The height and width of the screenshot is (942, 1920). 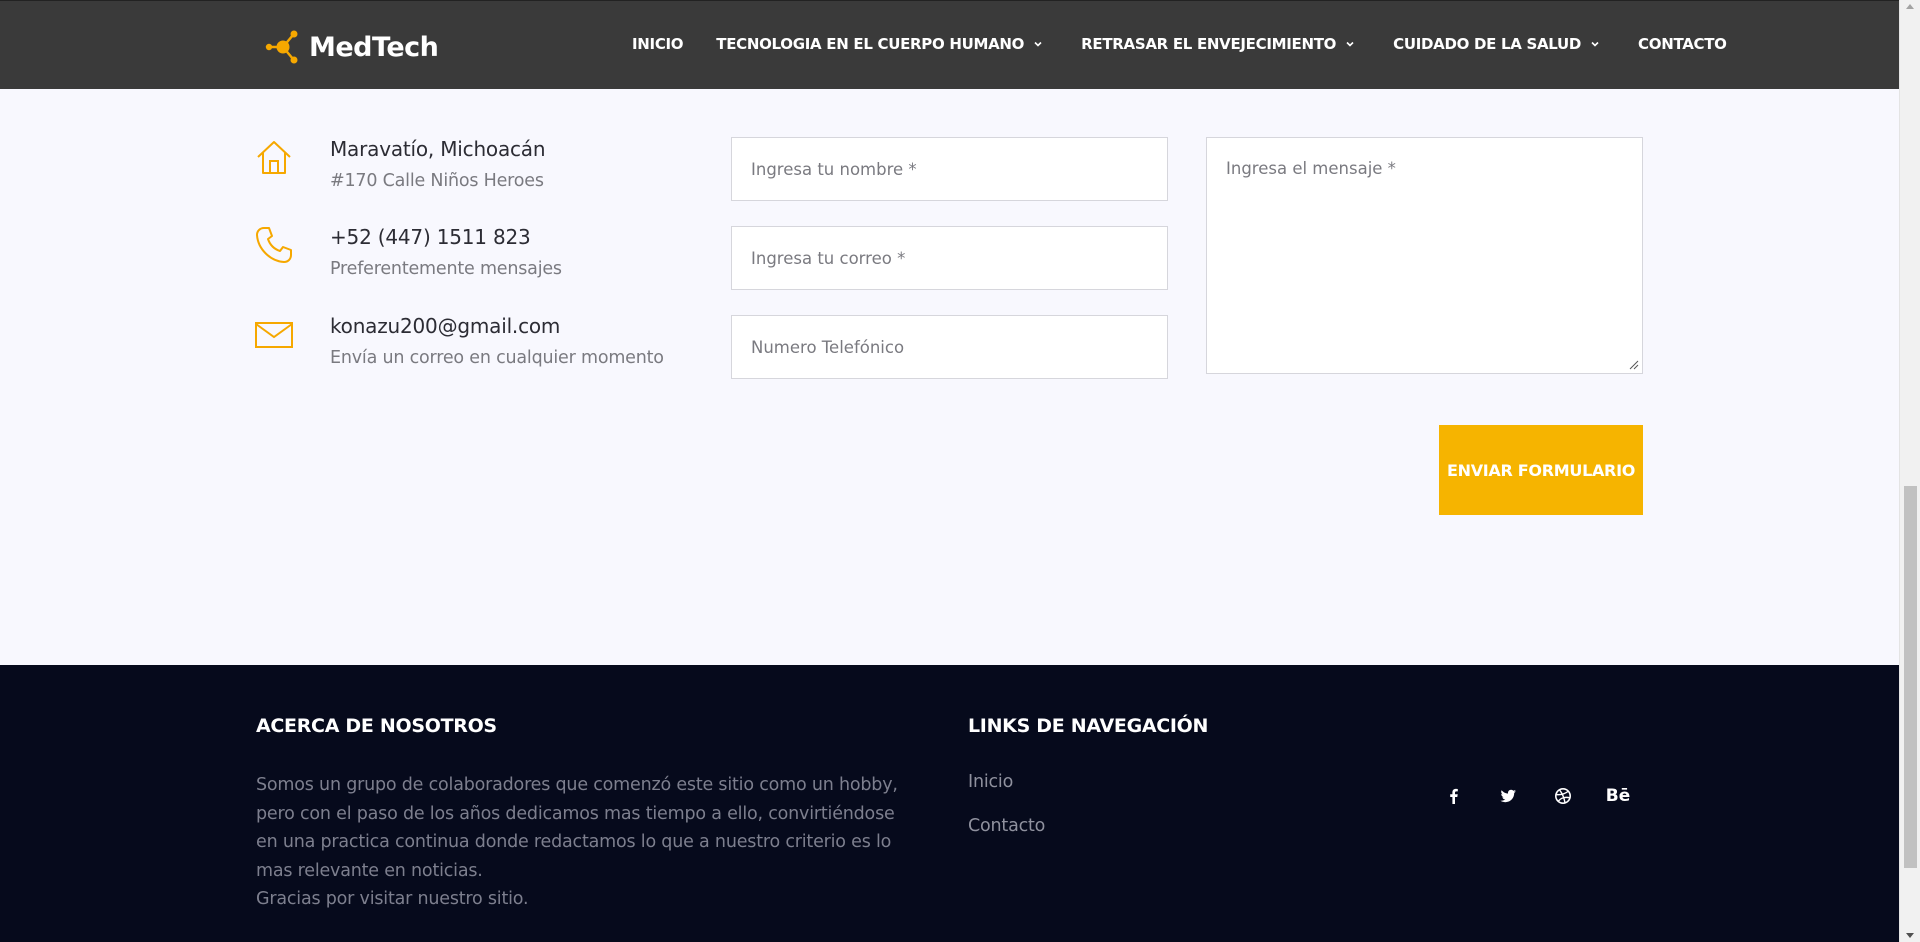 What do you see at coordinates (376, 726) in the screenshot?
I see `about-heading: ACERCA DE NOSOTROS` at bounding box center [376, 726].